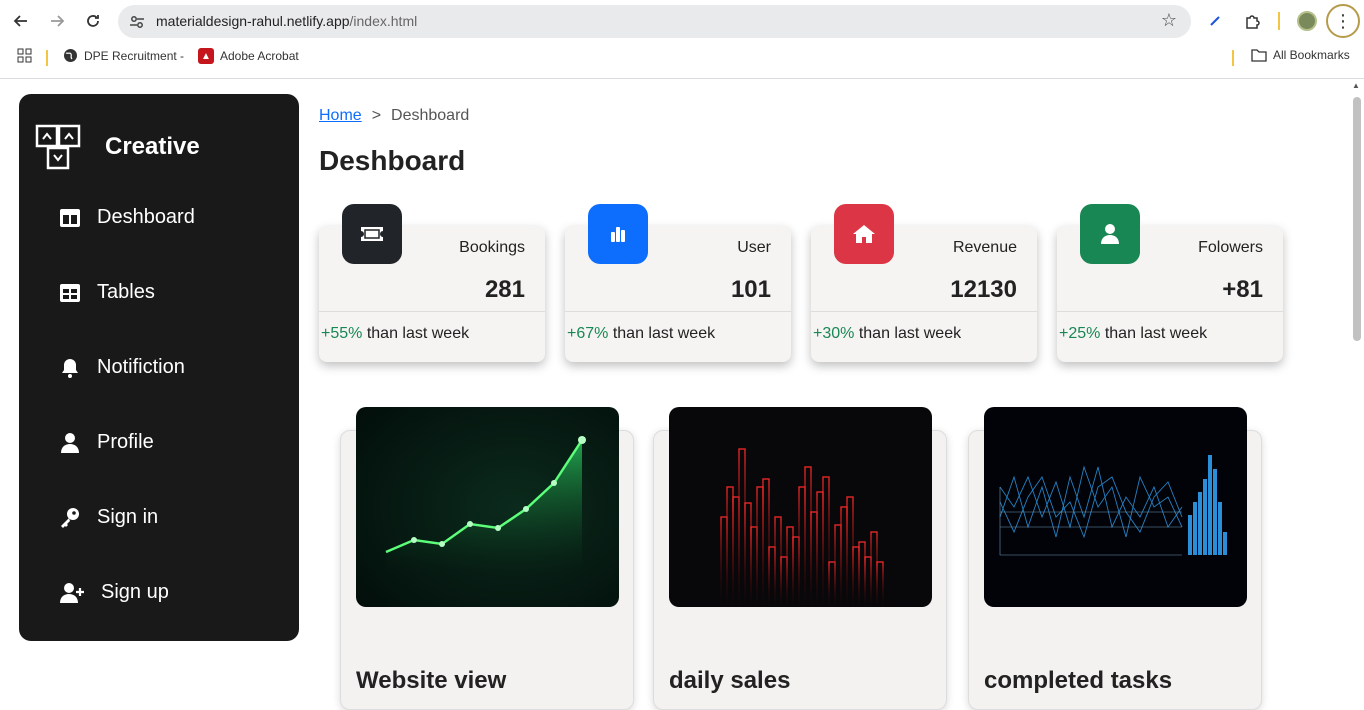 The image size is (1364, 710). I want to click on stat-card-user: User 101 +67% than last week, so click(678, 283).